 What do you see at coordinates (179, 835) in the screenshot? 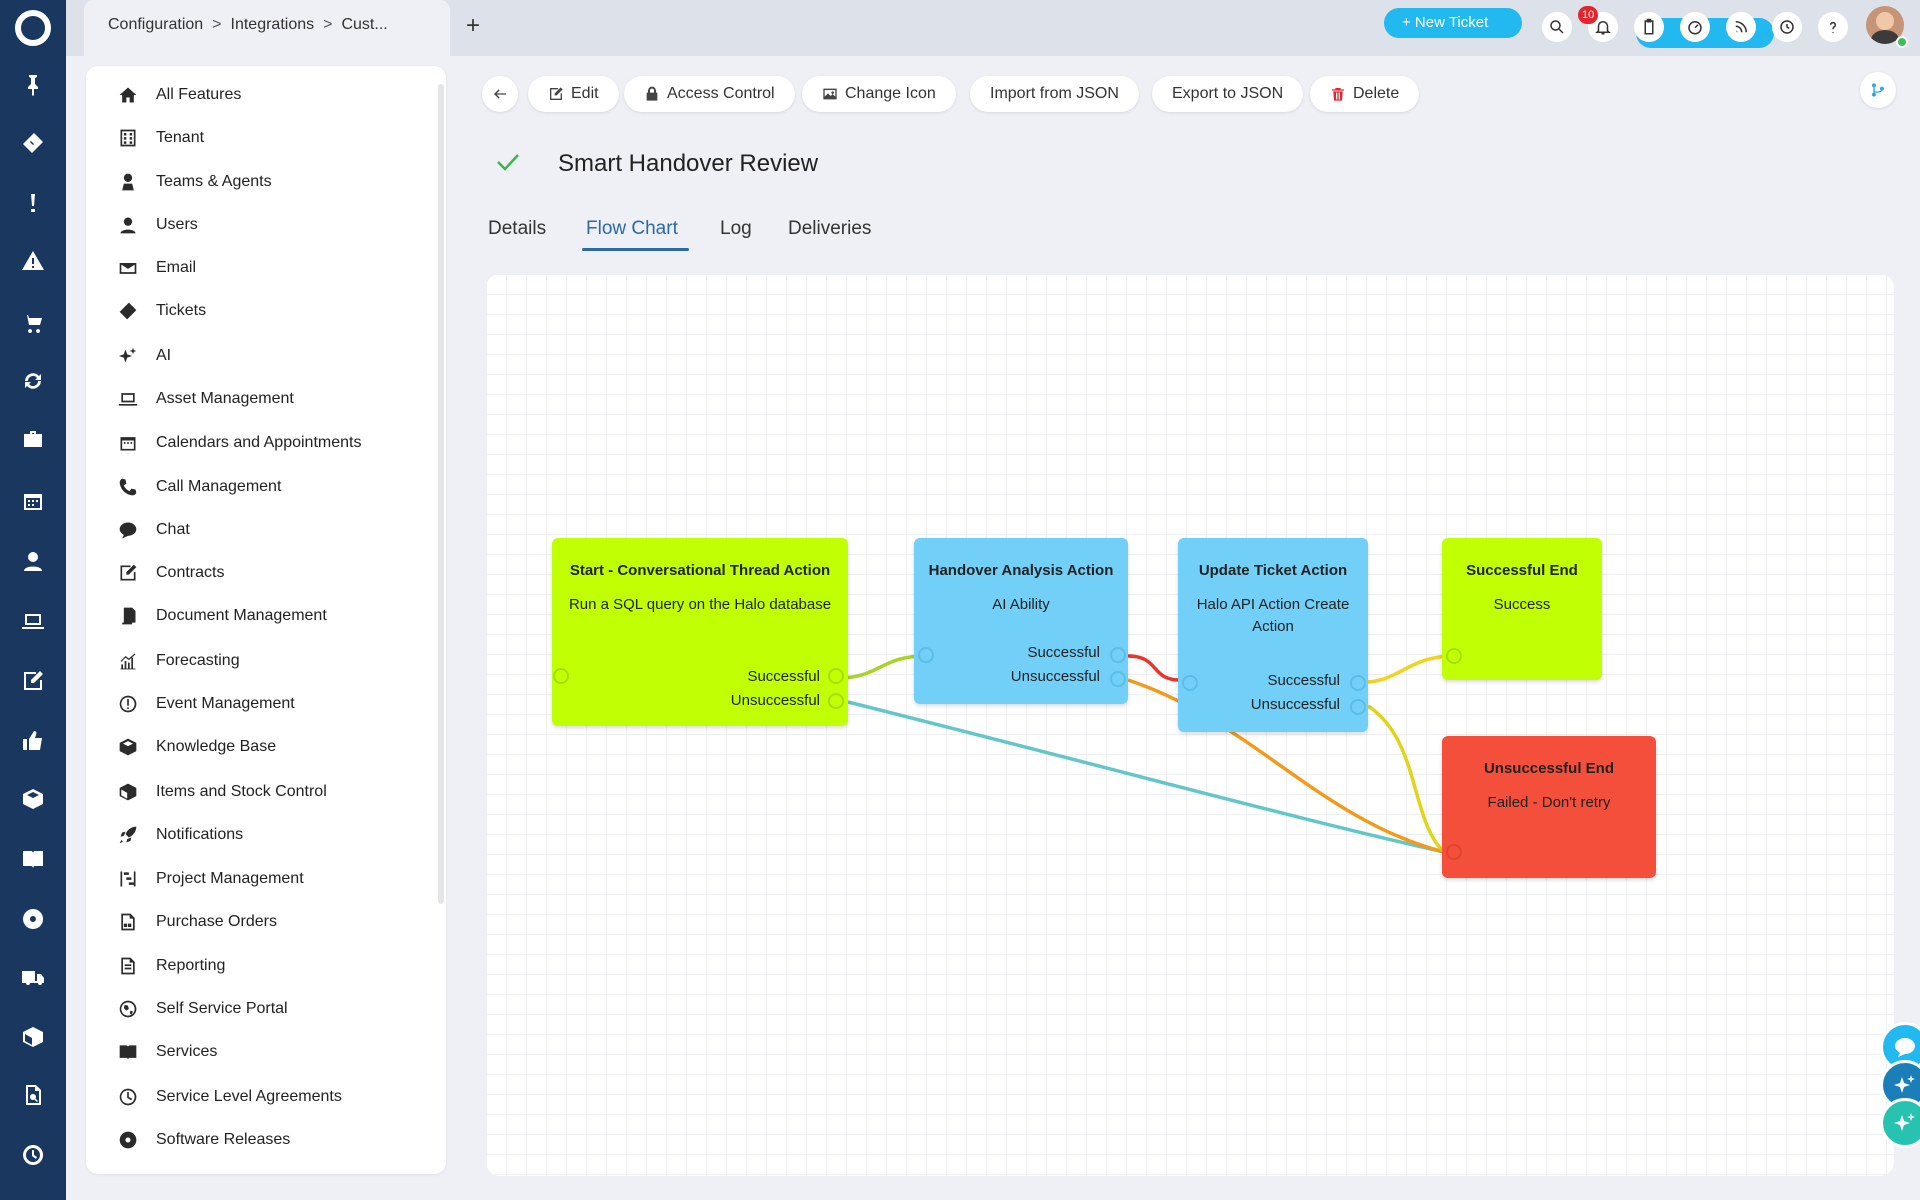
I see `menu-item-notifications: Notifications` at bounding box center [179, 835].